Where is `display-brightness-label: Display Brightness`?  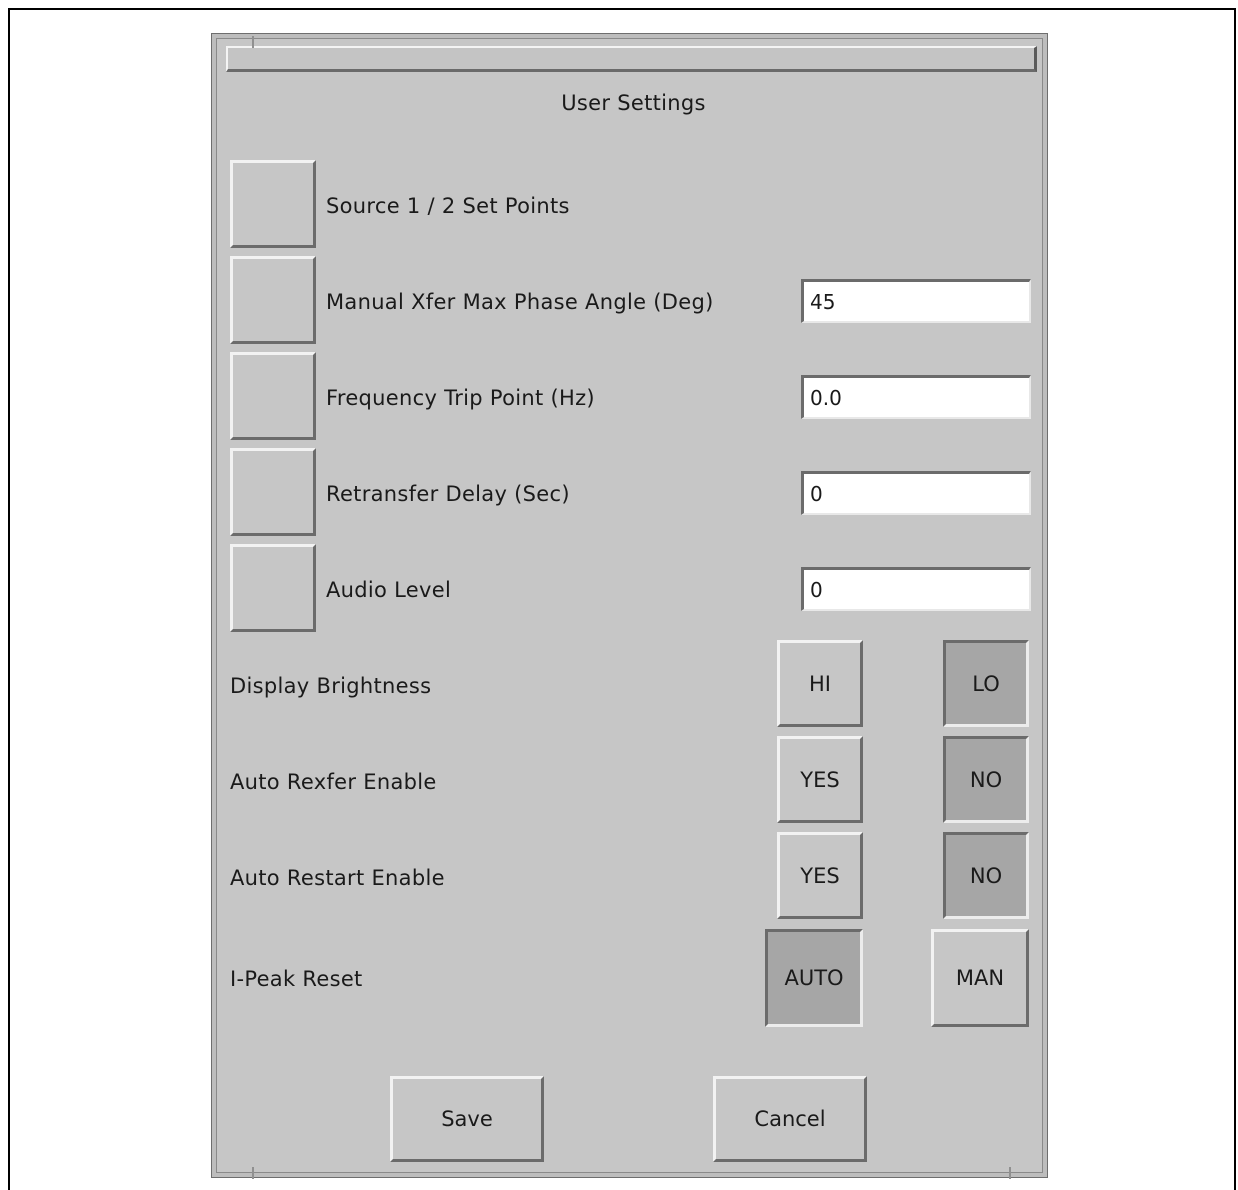 display-brightness-label: Display Brightness is located at coordinates (331, 686).